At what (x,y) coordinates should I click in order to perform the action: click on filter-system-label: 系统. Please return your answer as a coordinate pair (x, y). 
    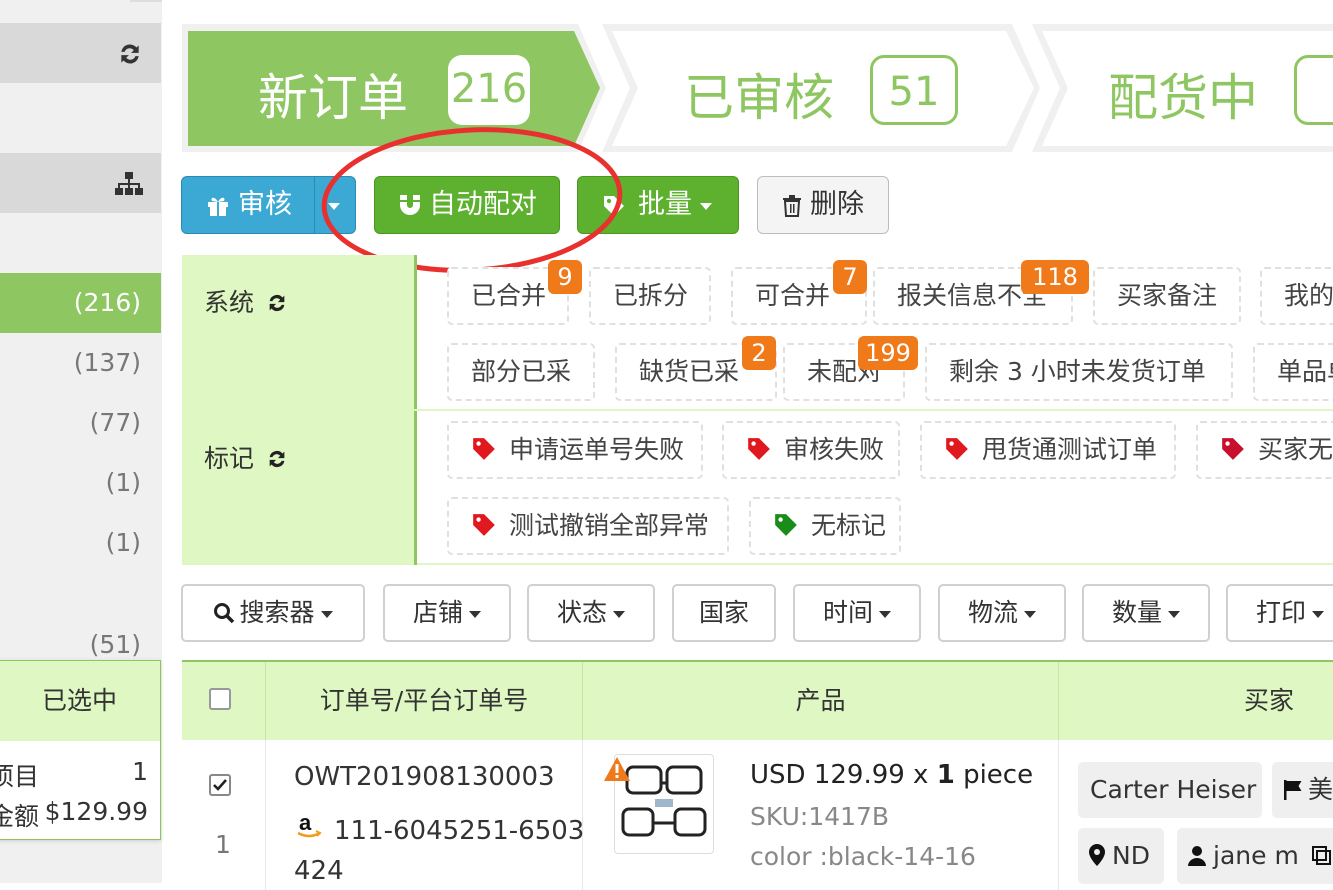
    Looking at the image, I should click on (298, 332).